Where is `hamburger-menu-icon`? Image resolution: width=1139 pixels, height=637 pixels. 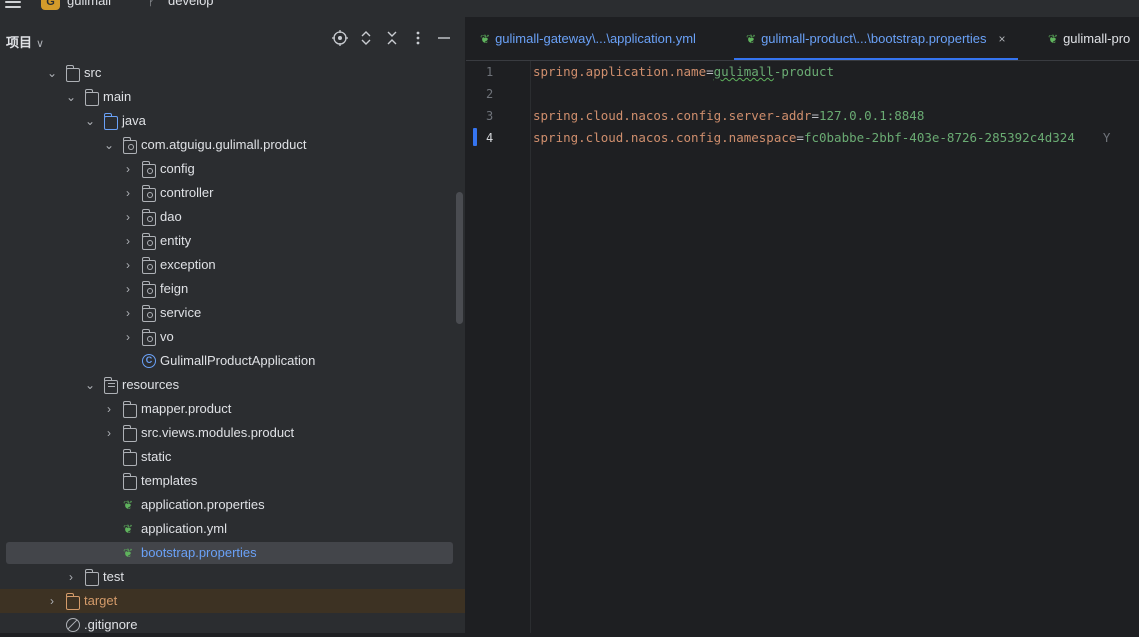
hamburger-menu-icon is located at coordinates (13, 5).